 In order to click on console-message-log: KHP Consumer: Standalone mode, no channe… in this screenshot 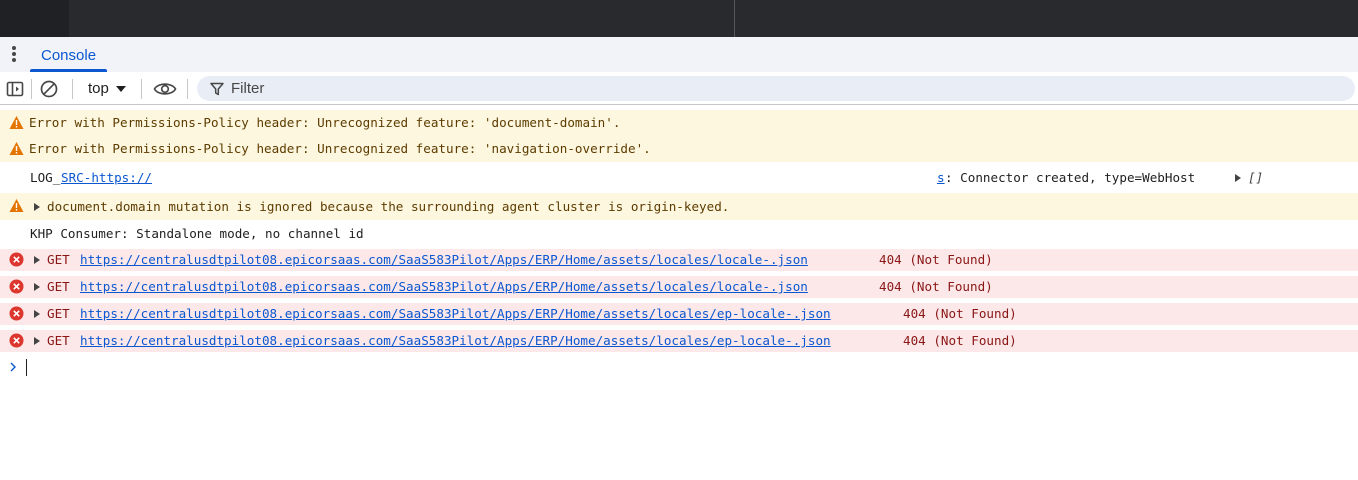, I will do `click(679, 233)`.